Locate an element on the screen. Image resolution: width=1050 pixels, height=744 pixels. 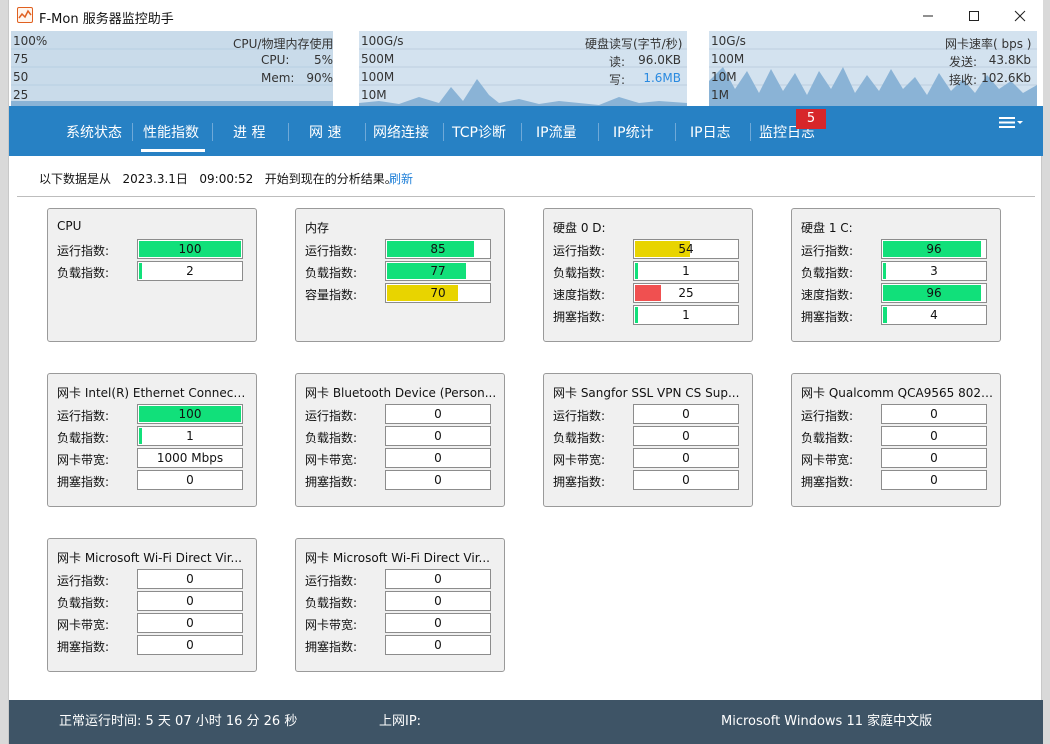
disk-scale-top: 100G/s is located at coordinates (382, 41).